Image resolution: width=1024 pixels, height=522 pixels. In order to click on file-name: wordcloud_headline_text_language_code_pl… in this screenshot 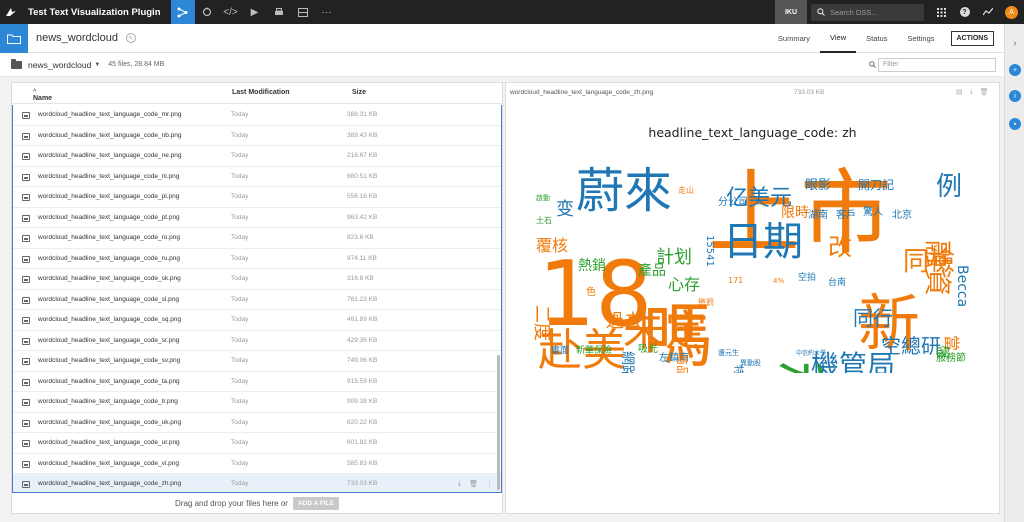, I will do `click(108, 196)`.